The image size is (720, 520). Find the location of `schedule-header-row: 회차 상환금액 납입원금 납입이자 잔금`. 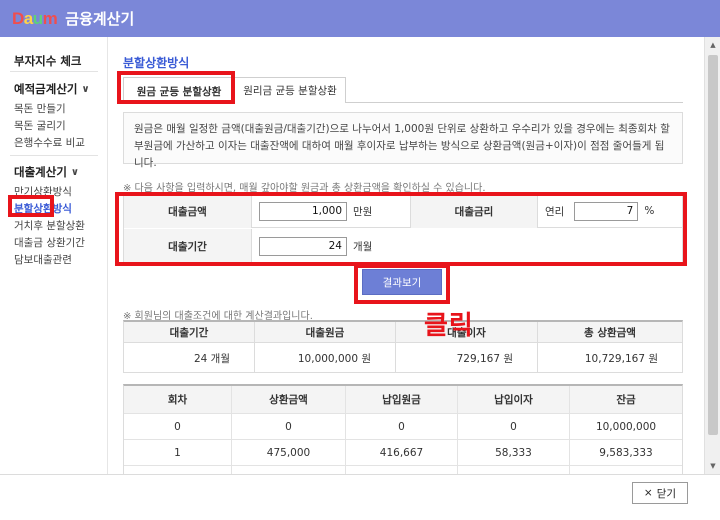

schedule-header-row: 회차 상환금액 납입원금 납입이자 잔금 is located at coordinates (403, 400).